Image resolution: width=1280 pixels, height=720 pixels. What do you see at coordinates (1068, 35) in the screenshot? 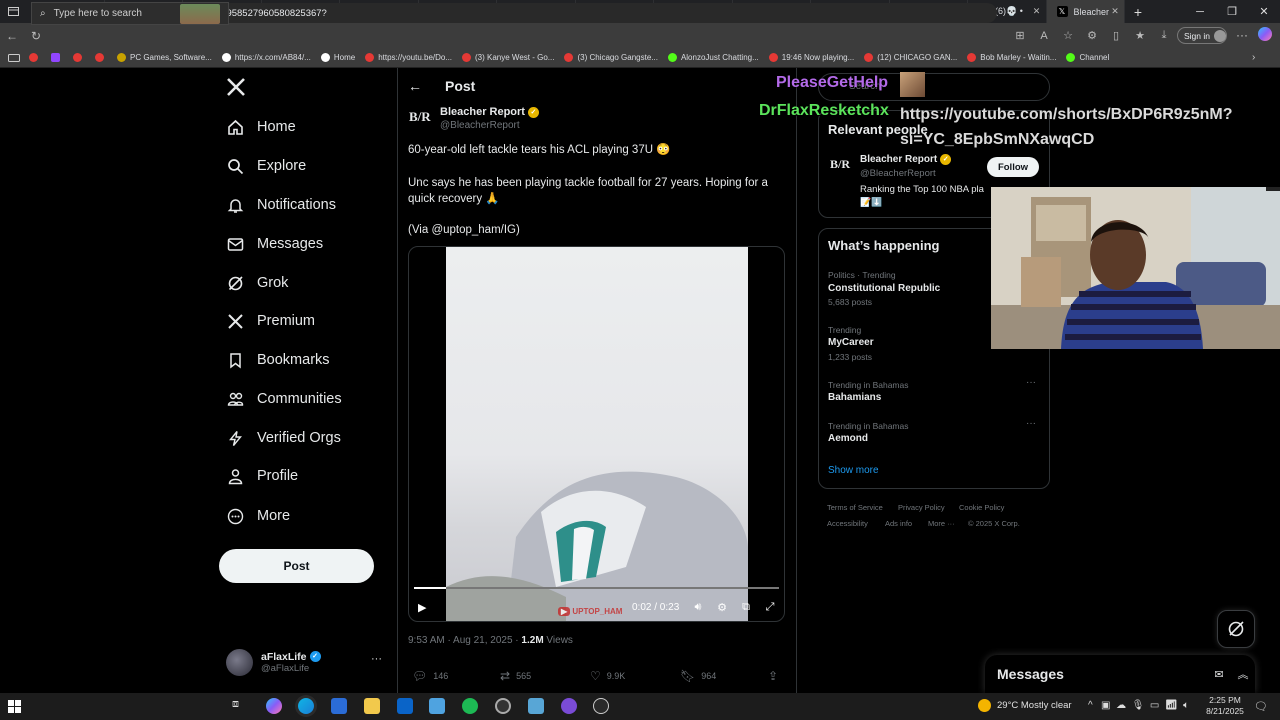
I see `favorite-star-icon: ☆` at bounding box center [1068, 35].